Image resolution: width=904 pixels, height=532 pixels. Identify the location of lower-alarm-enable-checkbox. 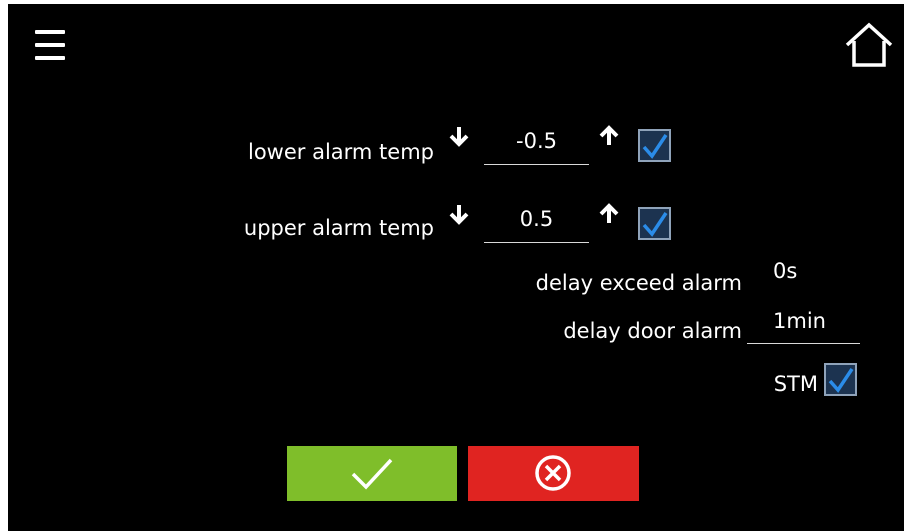
(654, 145).